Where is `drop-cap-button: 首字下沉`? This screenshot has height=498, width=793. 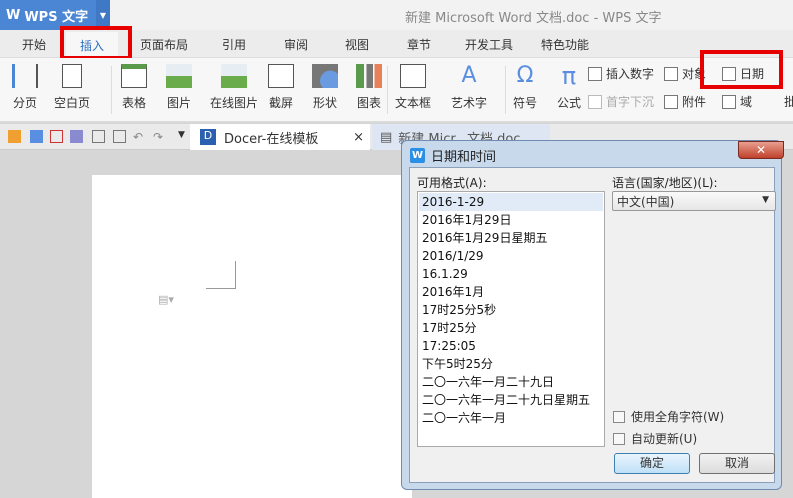 drop-cap-button: 首字下沉 is located at coordinates (621, 101).